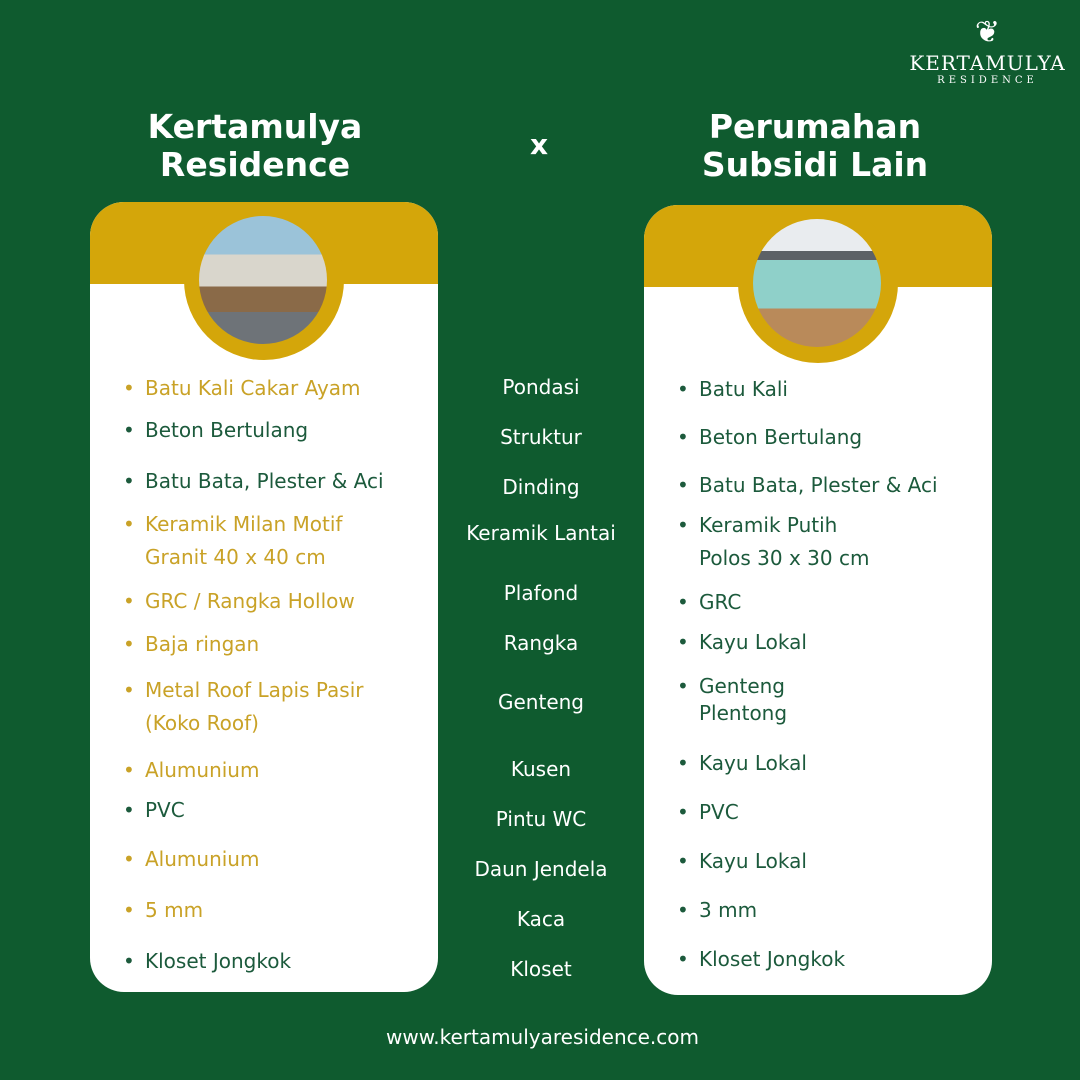  What do you see at coordinates (541, 437) in the screenshot?
I see `category-label: Struktur` at bounding box center [541, 437].